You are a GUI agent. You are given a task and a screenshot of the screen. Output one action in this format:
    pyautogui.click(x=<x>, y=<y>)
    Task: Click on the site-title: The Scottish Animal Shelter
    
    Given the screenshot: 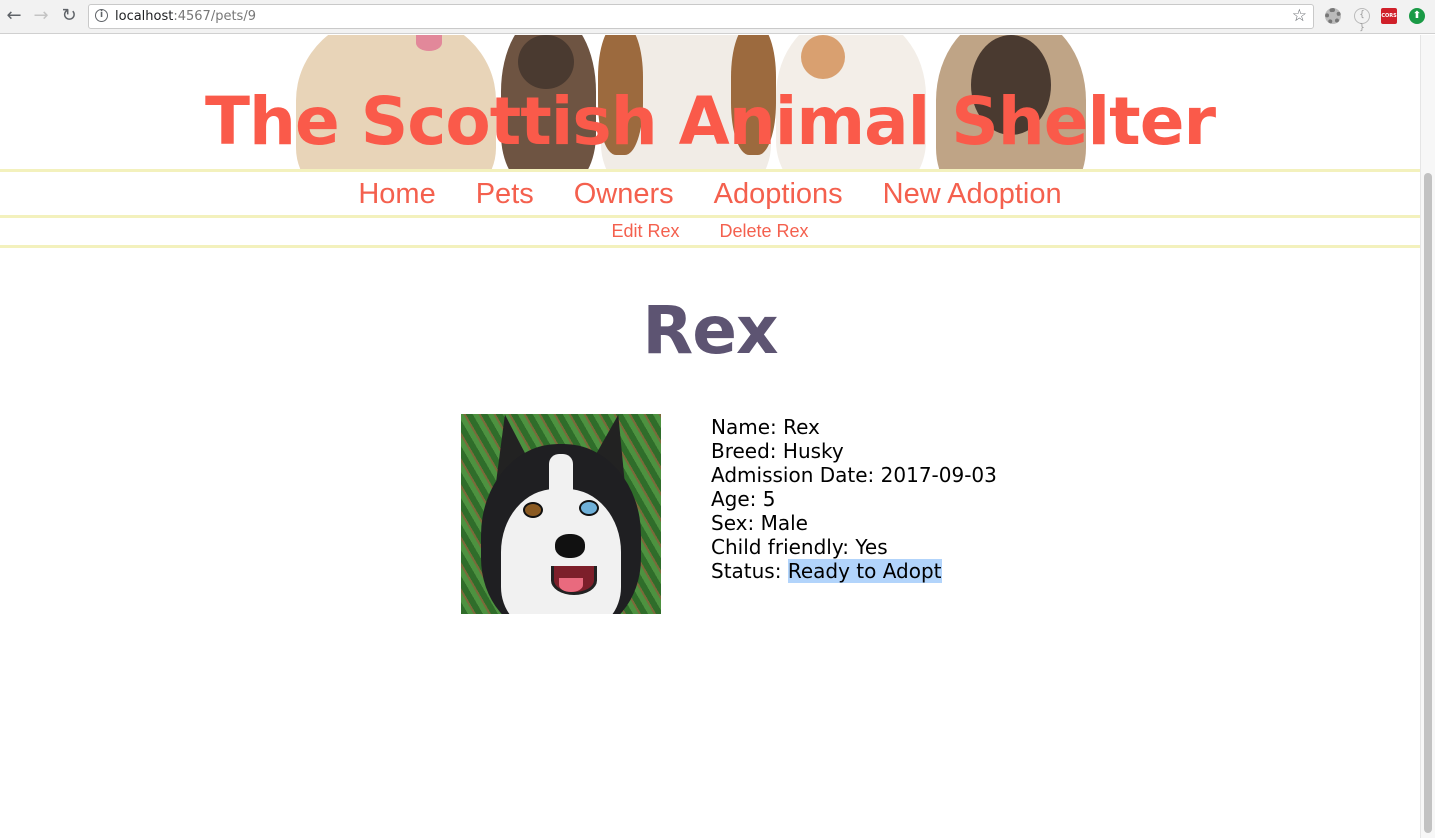 What is the action you would take?
    pyautogui.click(x=710, y=122)
    